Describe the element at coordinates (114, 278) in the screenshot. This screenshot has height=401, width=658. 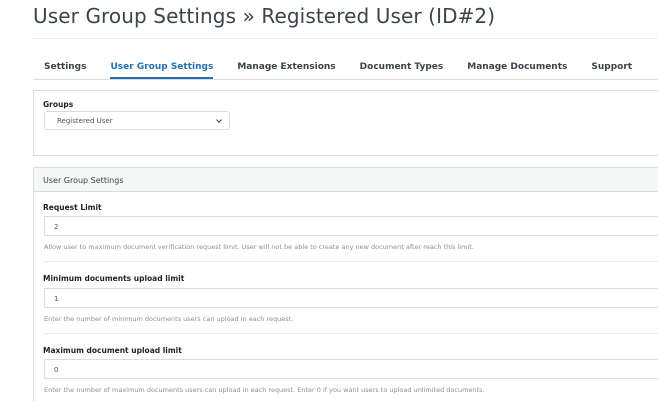
I see `minimum-upload-limit-label: Minimum documents upload limit` at that location.